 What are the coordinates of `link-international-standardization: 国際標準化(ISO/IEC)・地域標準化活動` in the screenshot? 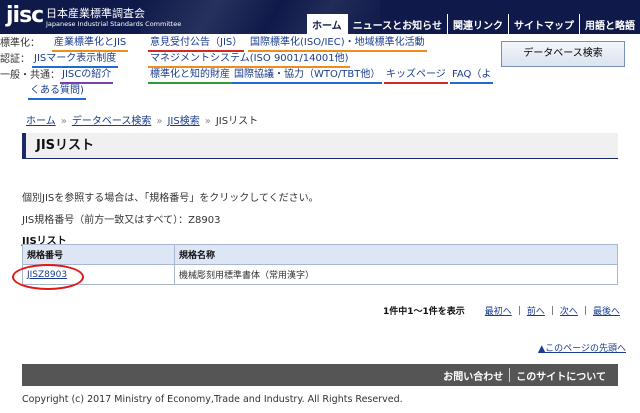 It's located at (337, 44).